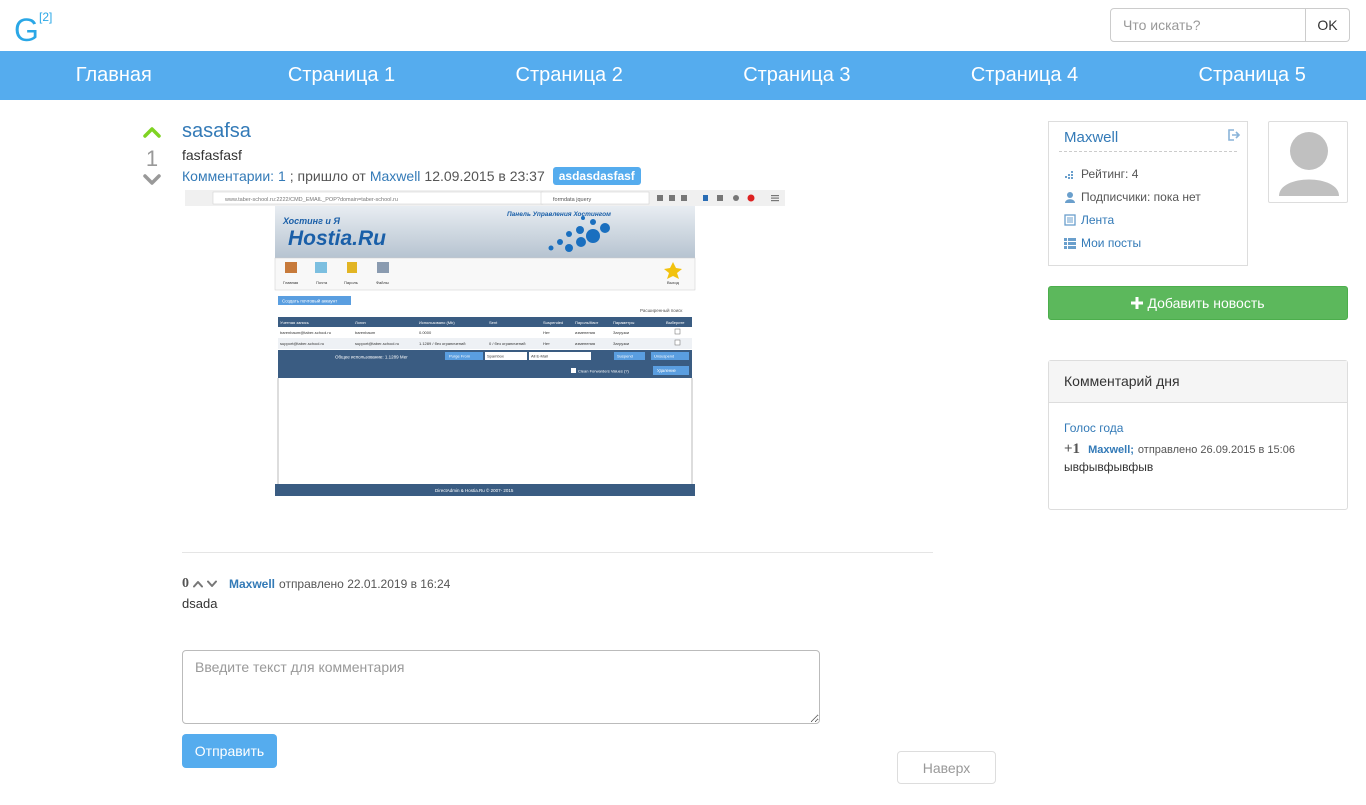 This screenshot has height=805, width=1366. Describe the element at coordinates (212, 155) in the screenshot. I see `post-body: fasfasfasf` at that location.